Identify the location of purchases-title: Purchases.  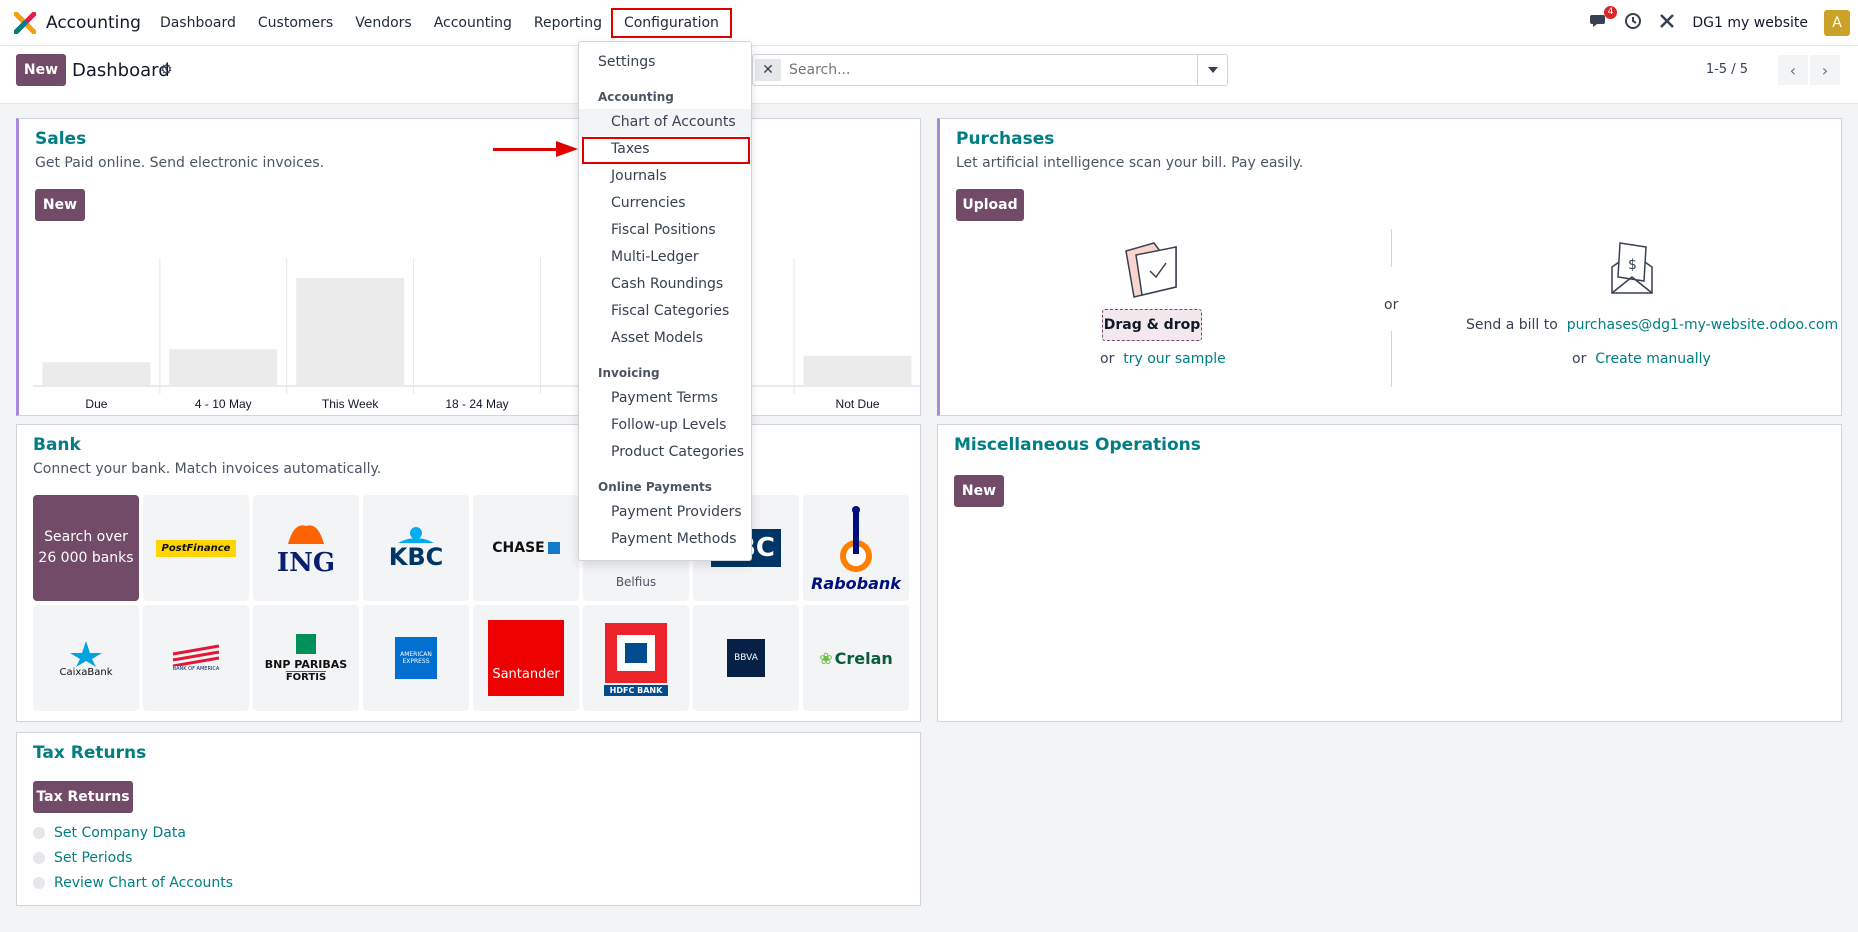
(1005, 139).